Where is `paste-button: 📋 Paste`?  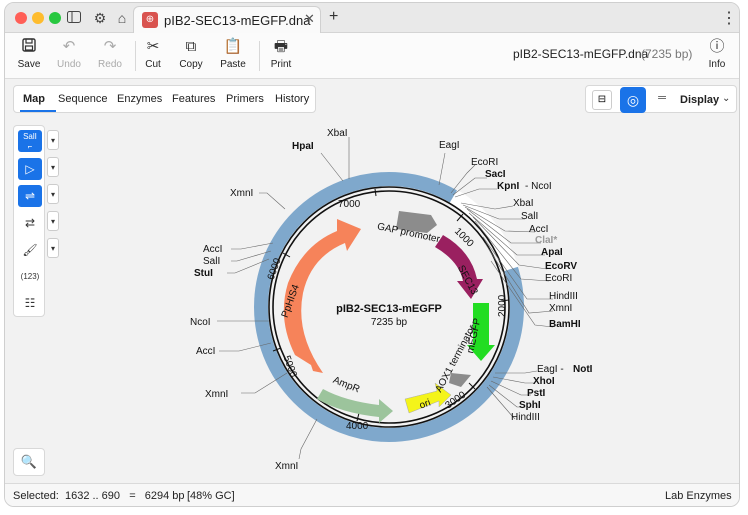 paste-button: 📋 Paste is located at coordinates (233, 56).